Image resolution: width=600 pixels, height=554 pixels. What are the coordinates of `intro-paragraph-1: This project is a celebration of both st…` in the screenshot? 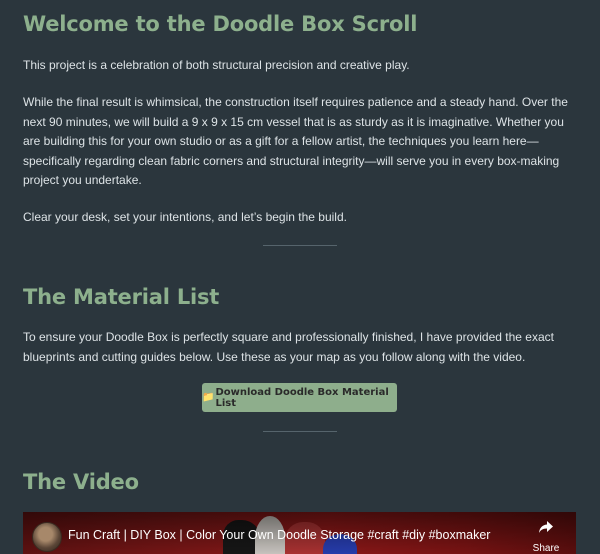 It's located at (216, 65).